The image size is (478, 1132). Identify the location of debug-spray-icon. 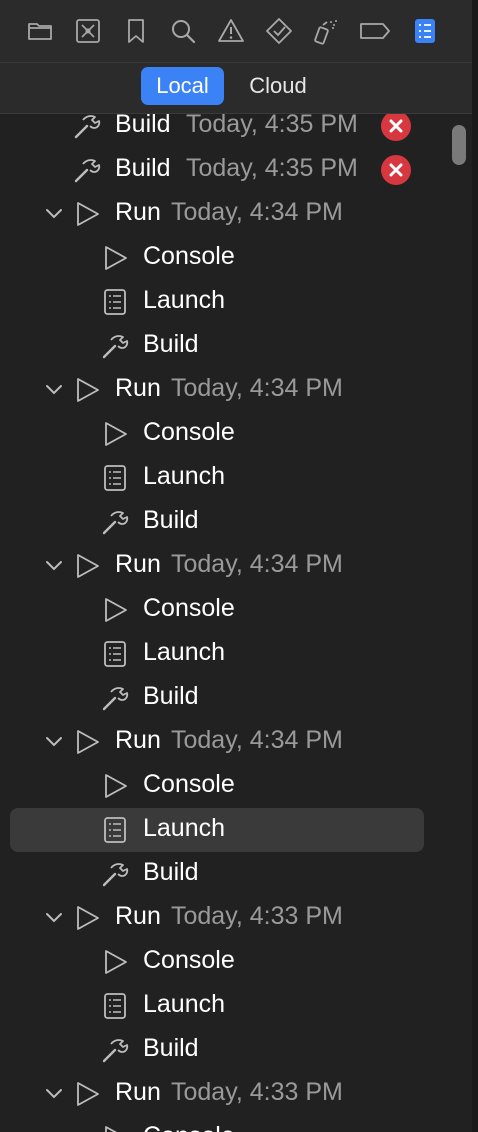
(326, 31).